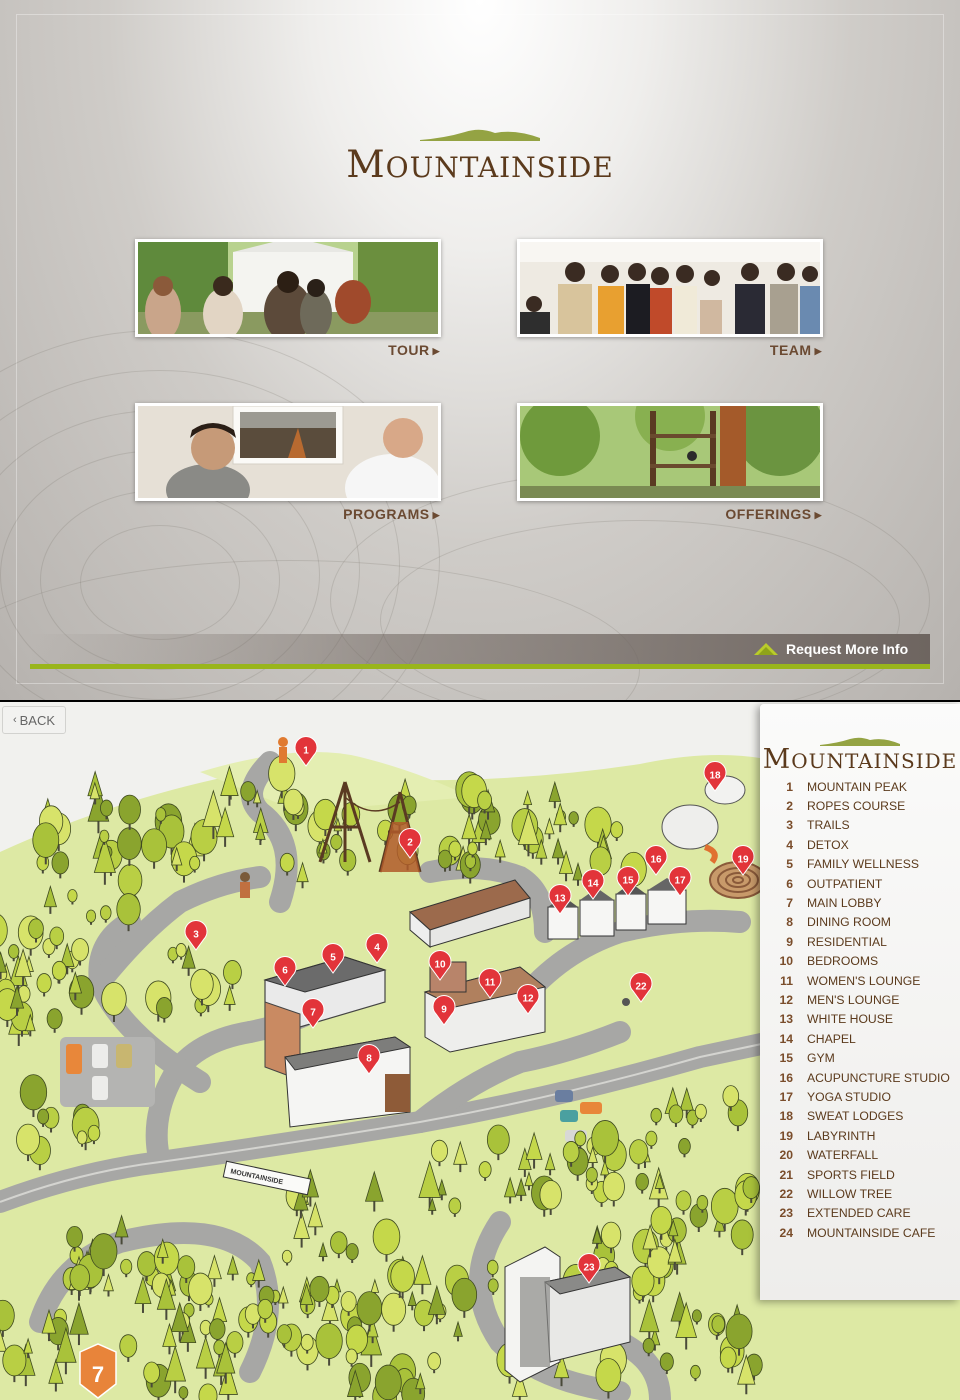 The width and height of the screenshot is (960, 1400). Describe the element at coordinates (789, 864) in the screenshot. I see `legend-item-number: 5` at that location.